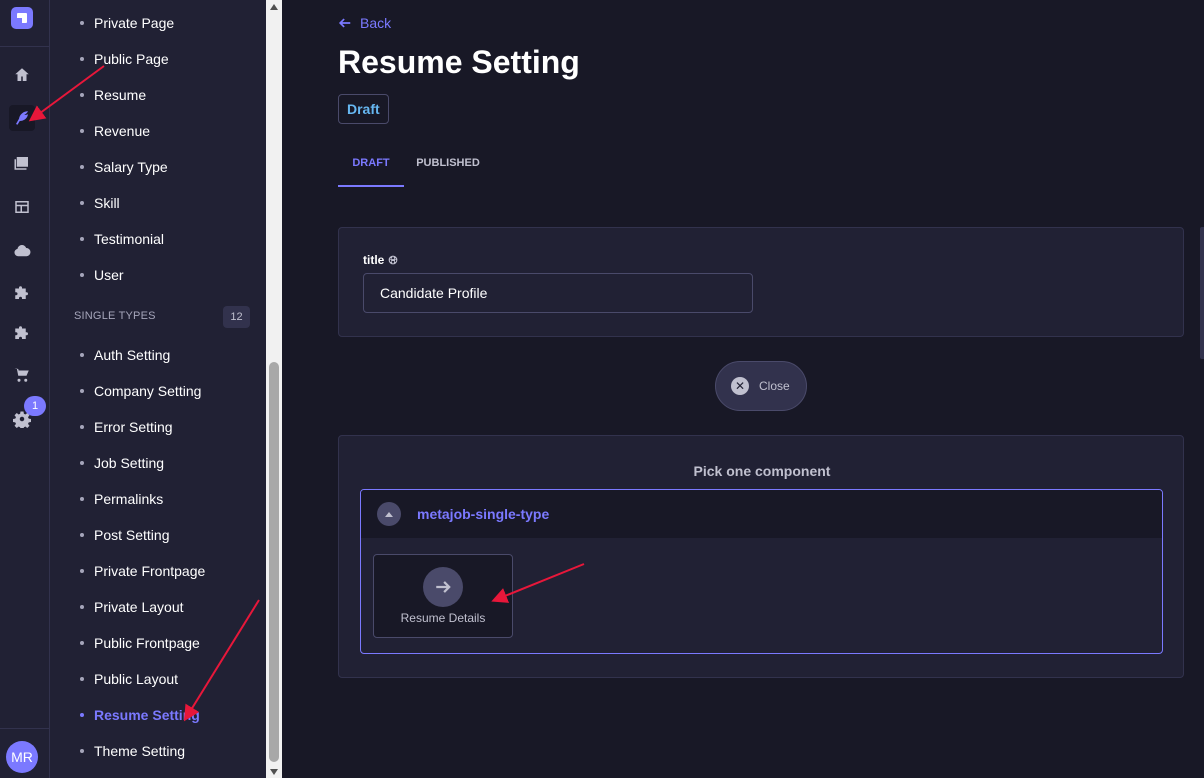 The height and width of the screenshot is (778, 1204). Describe the element at coordinates (35, 406) in the screenshot. I see `settings-notification-badge: 1` at that location.